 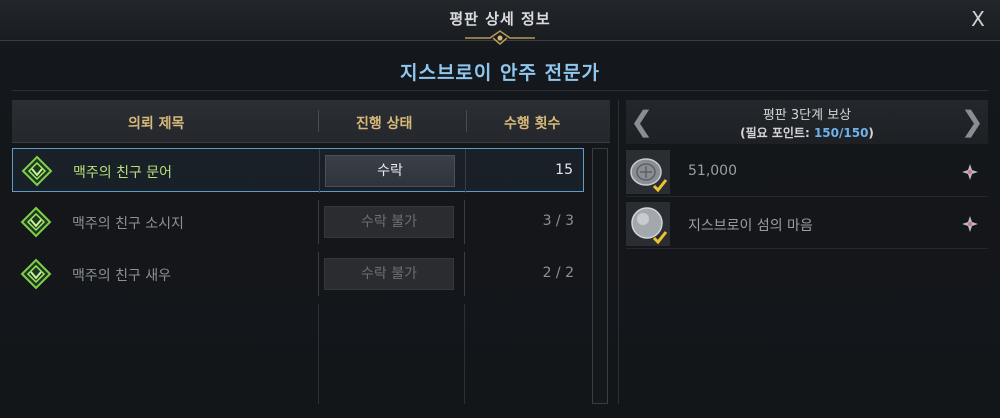 What do you see at coordinates (871, 133) in the screenshot?
I see `points-close: )` at bounding box center [871, 133].